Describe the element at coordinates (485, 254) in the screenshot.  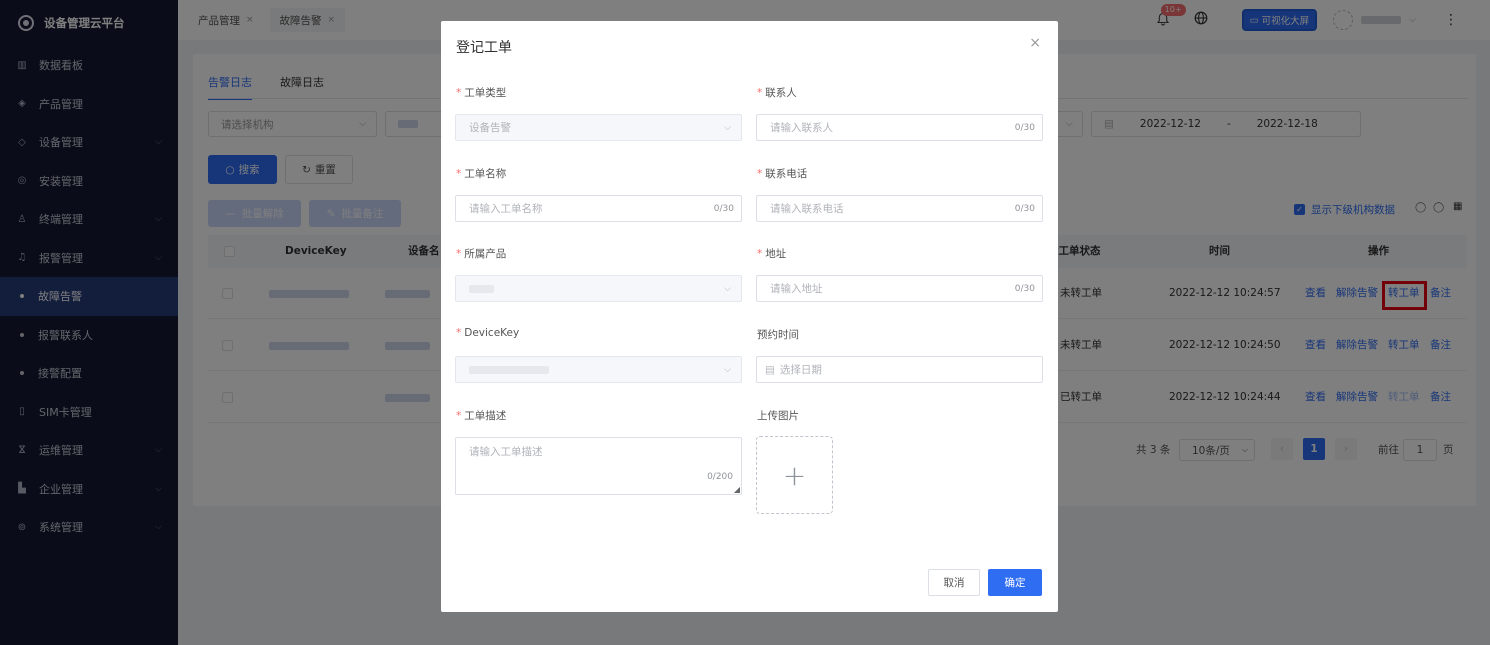
I see `label-text: 所属产品` at that location.